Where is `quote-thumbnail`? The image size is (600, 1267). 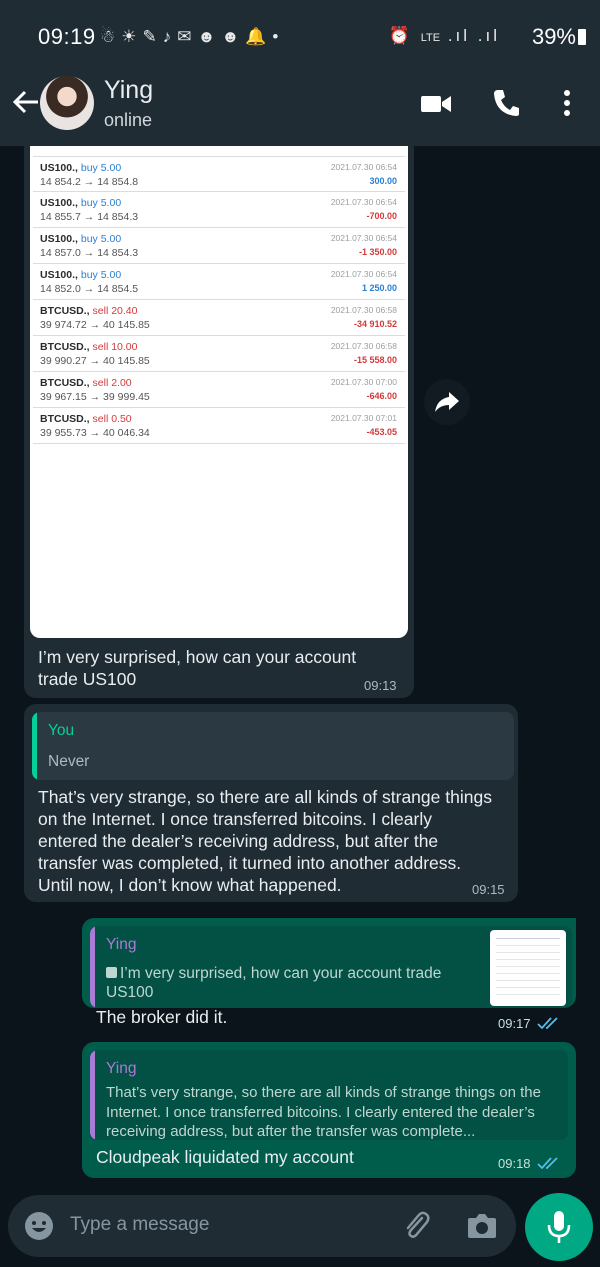 quote-thumbnail is located at coordinates (528, 968).